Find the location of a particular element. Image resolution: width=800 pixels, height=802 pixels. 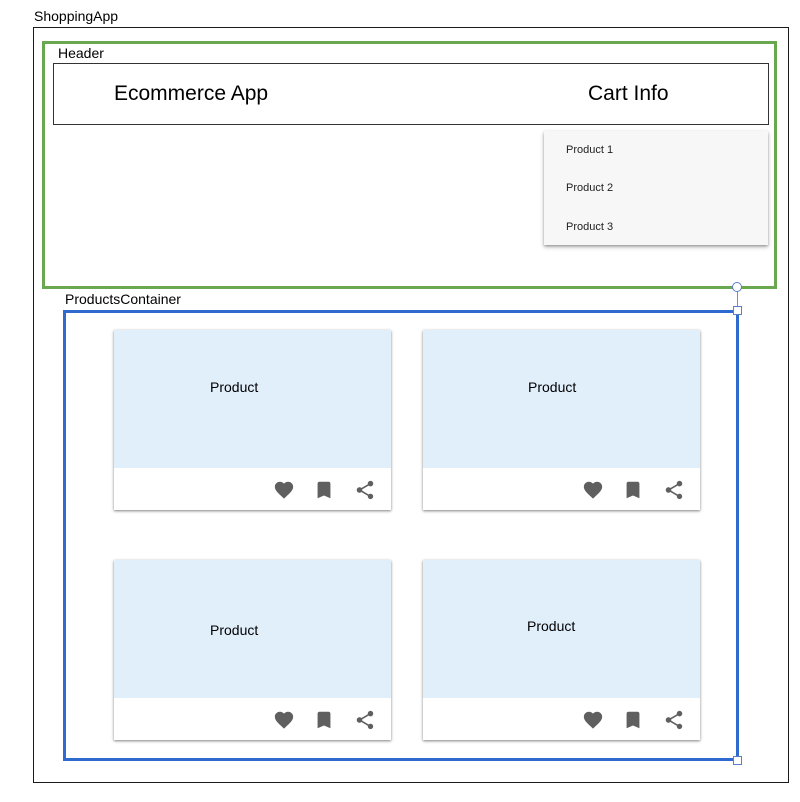

cart-menu-item: Product 2 is located at coordinates (589, 188).